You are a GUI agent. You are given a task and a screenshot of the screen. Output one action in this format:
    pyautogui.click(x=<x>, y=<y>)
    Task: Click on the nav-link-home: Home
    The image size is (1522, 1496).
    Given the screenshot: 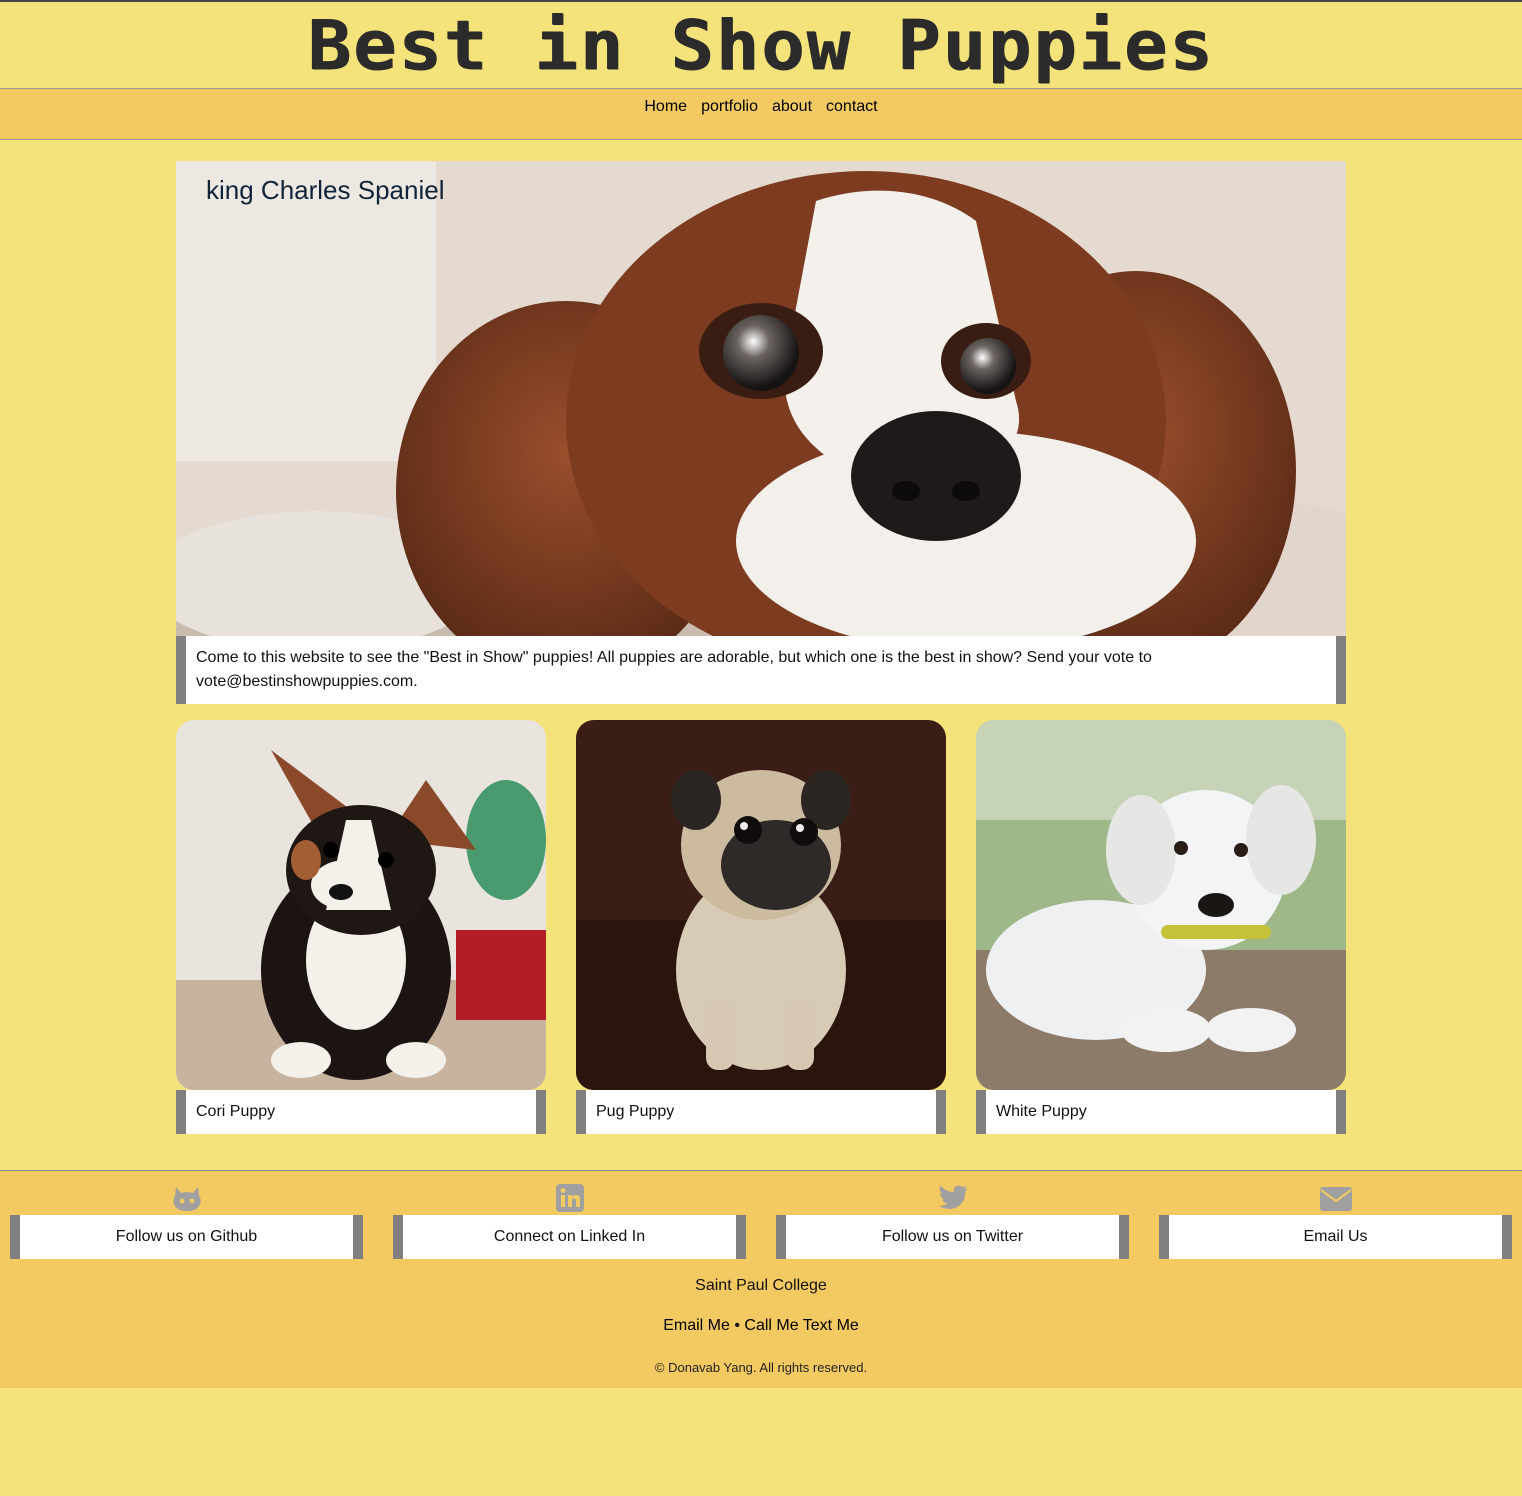 What is the action you would take?
    pyautogui.click(x=665, y=107)
    